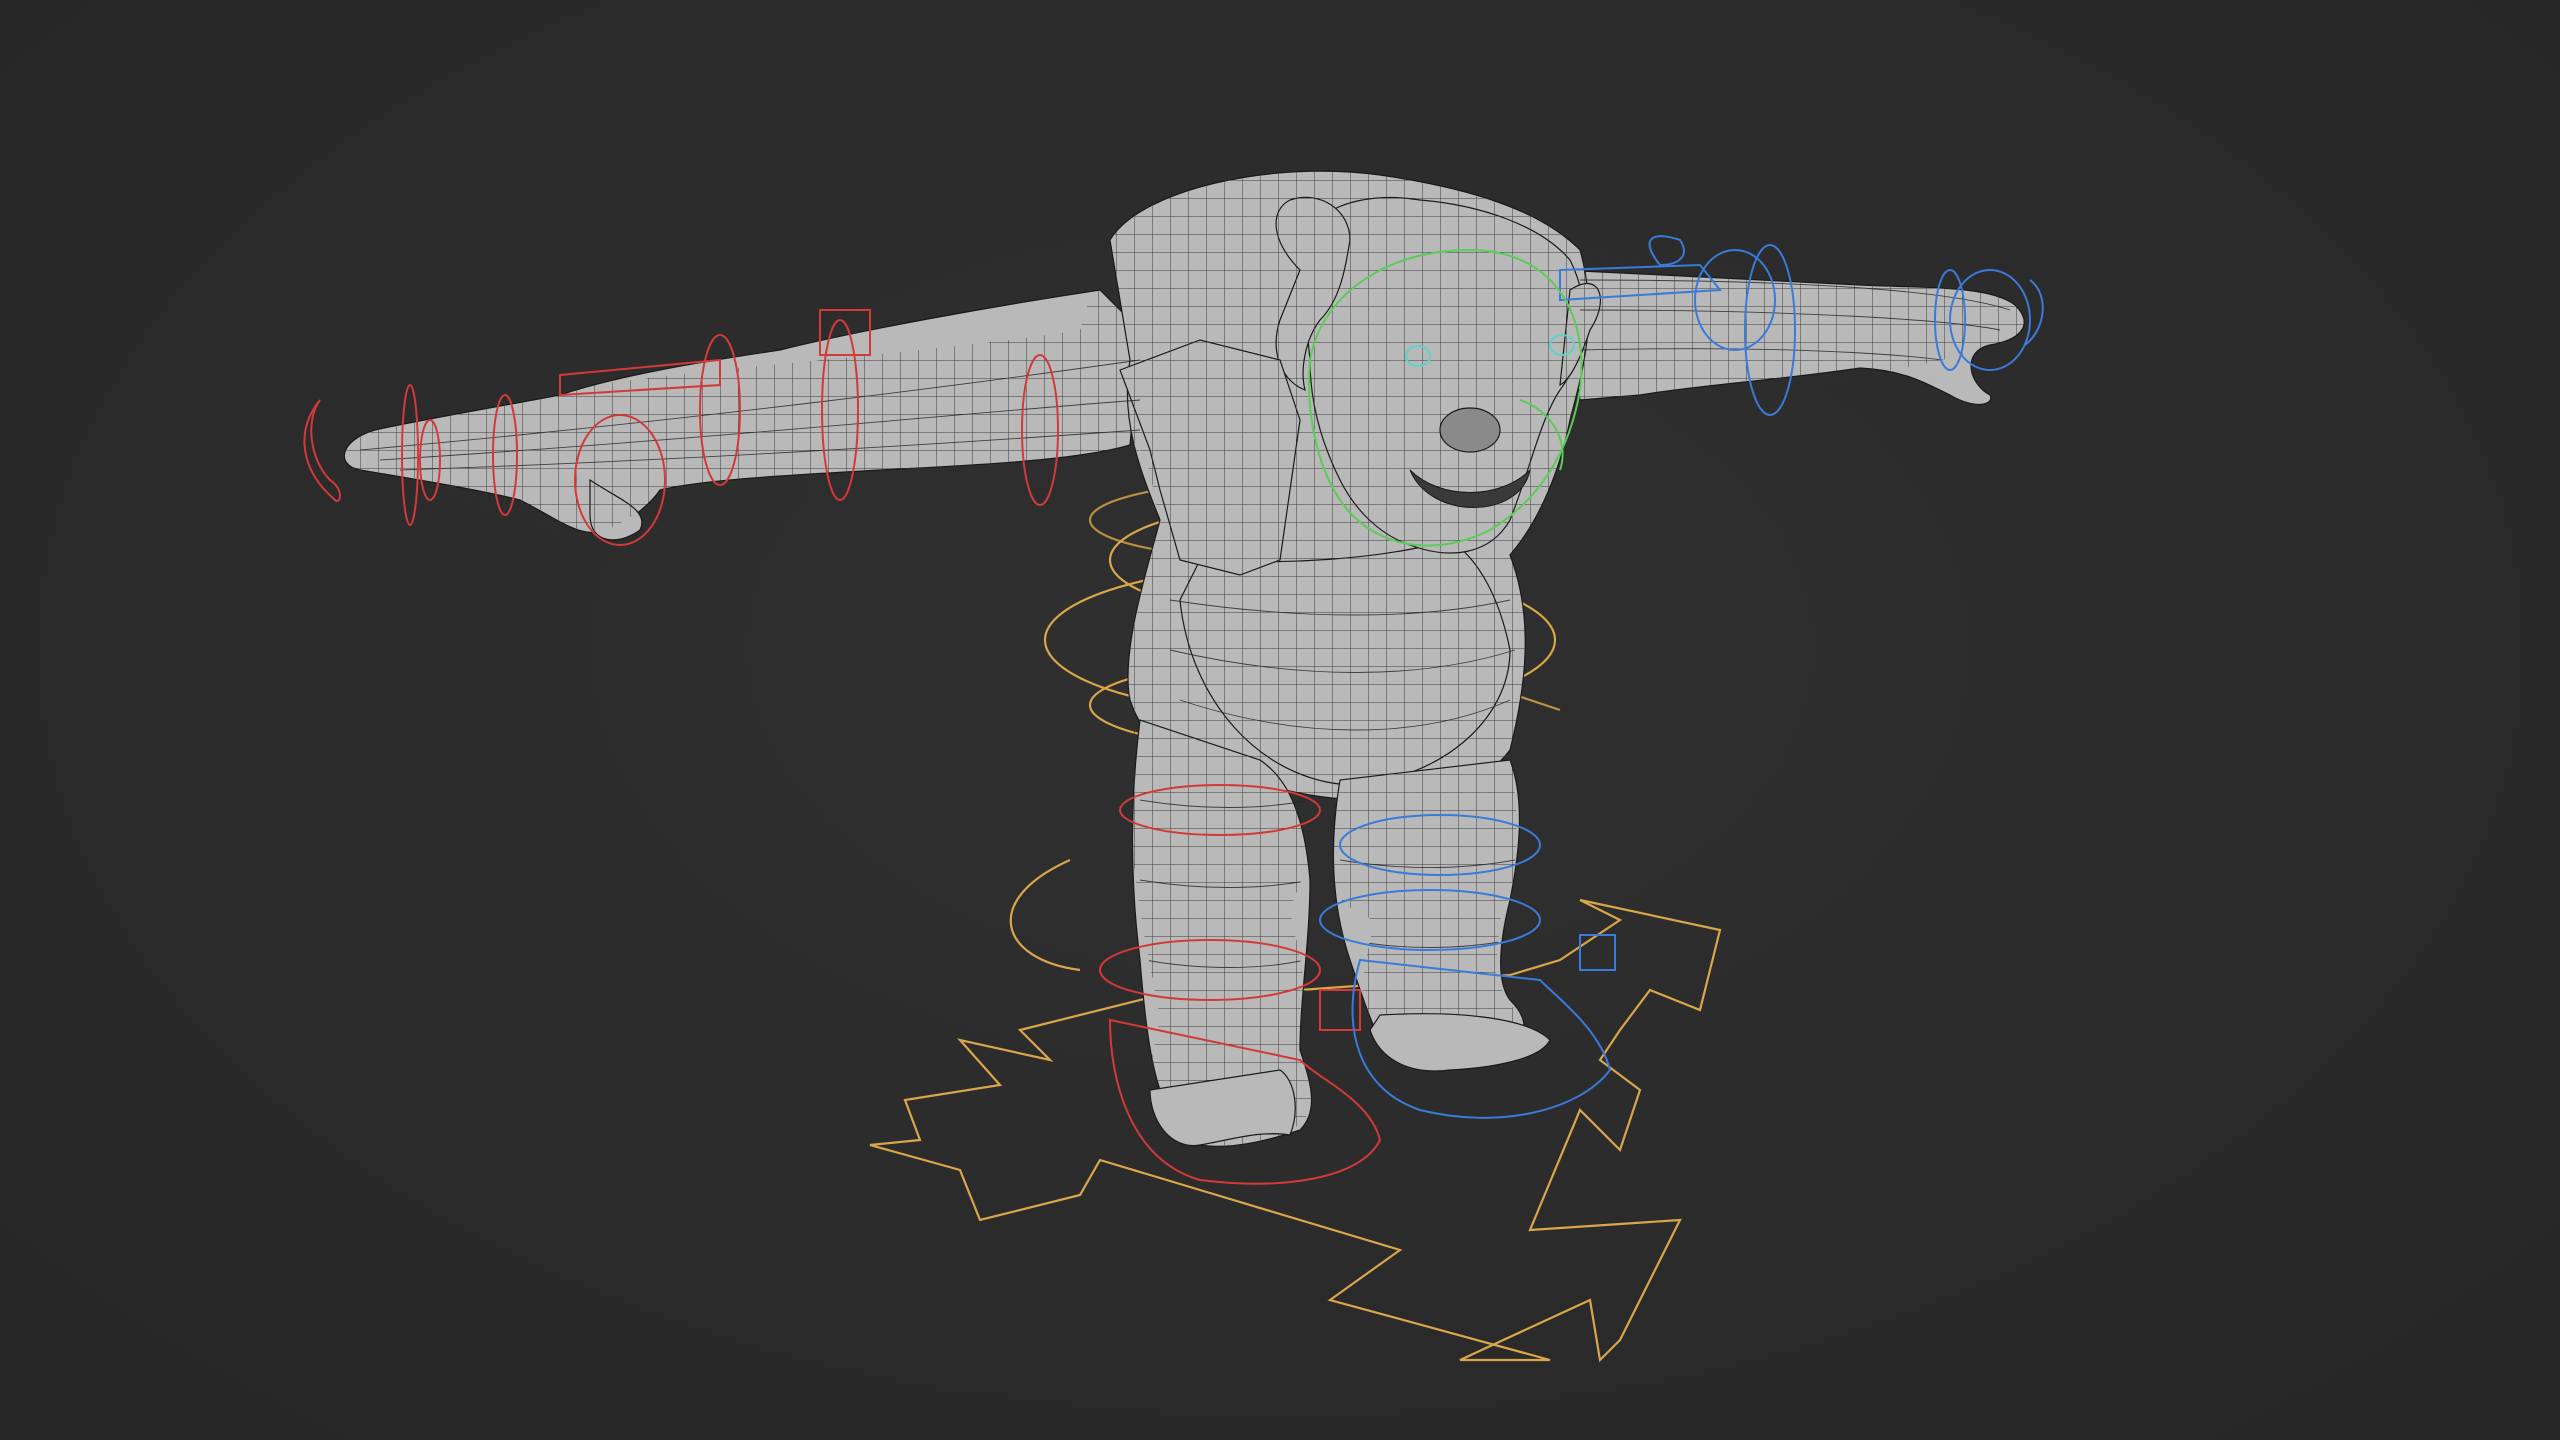 The image size is (2560, 1440). I want to click on snout, so click(1470, 430).